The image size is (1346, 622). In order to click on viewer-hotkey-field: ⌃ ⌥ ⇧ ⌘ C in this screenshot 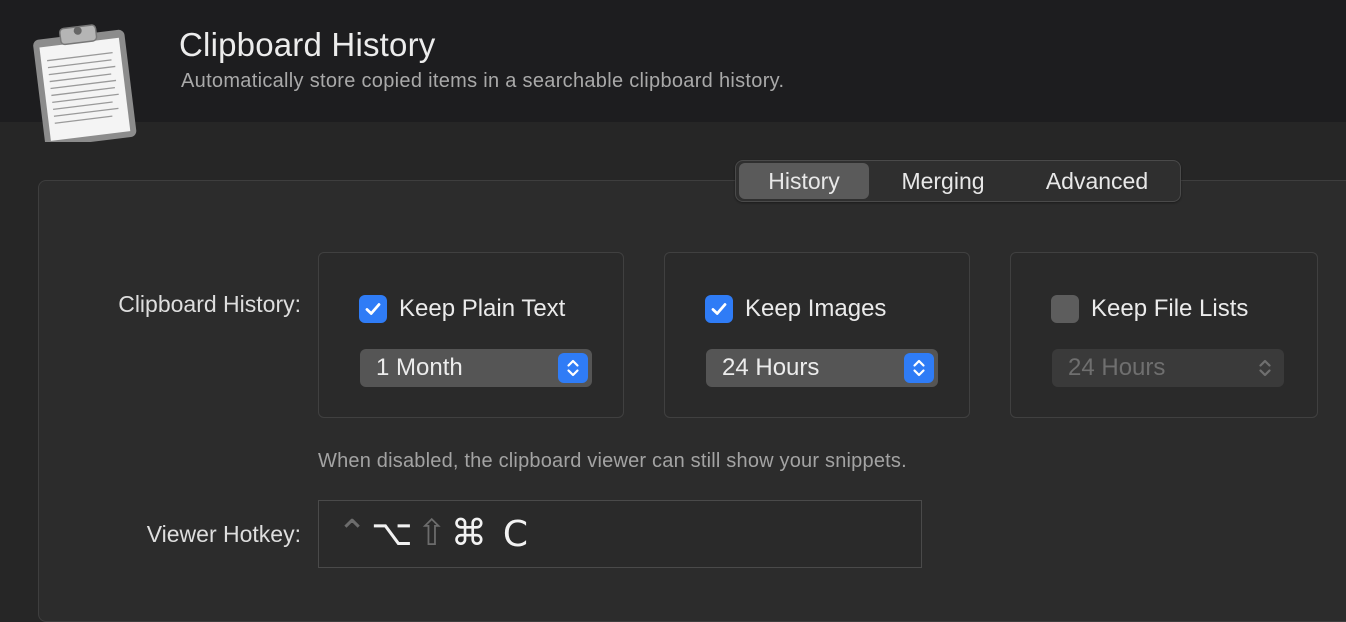, I will do `click(620, 534)`.